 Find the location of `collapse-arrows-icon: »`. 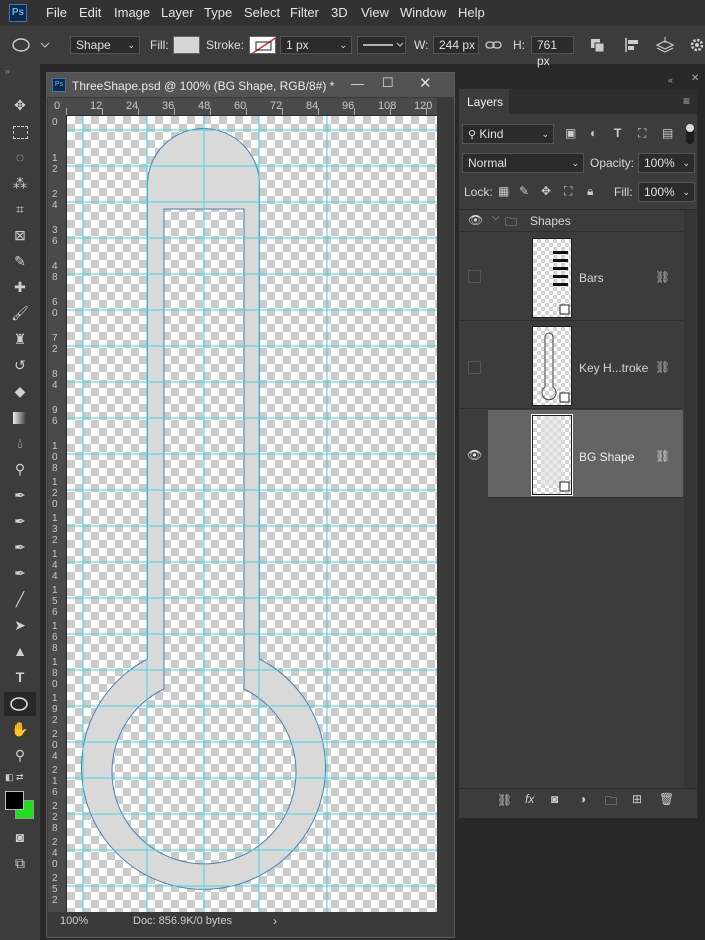

collapse-arrows-icon: » is located at coordinates (7, 71).